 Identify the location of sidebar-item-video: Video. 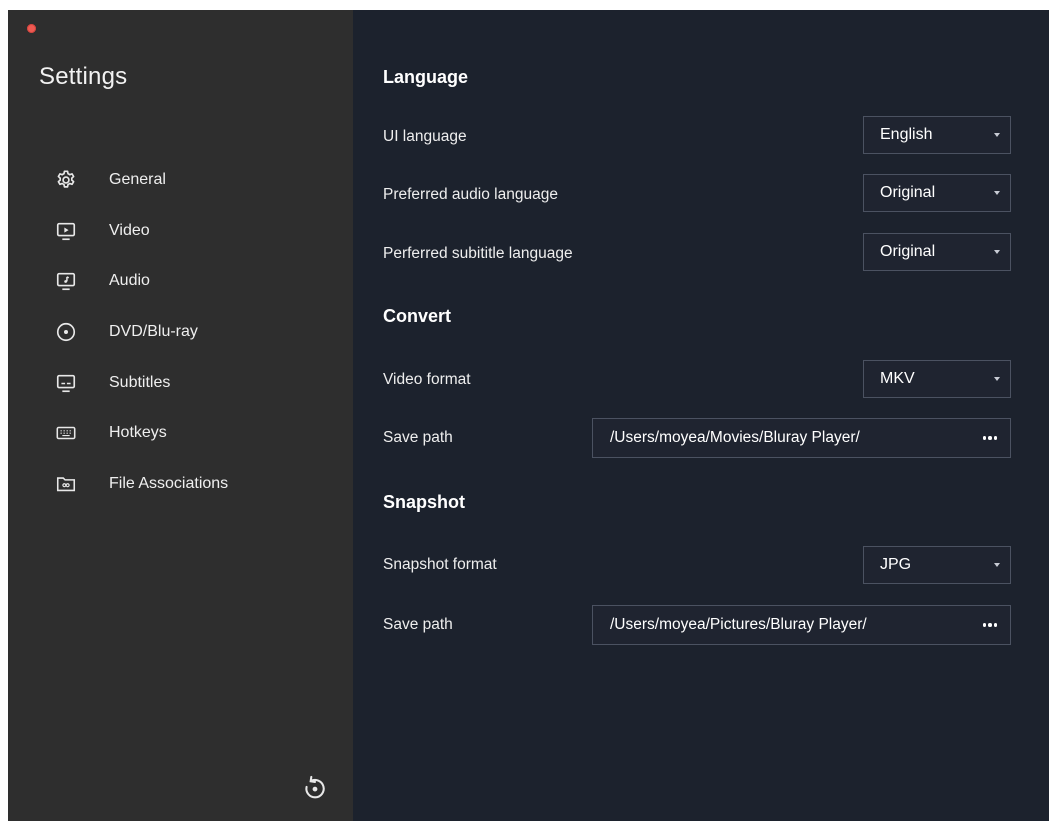
(141, 231).